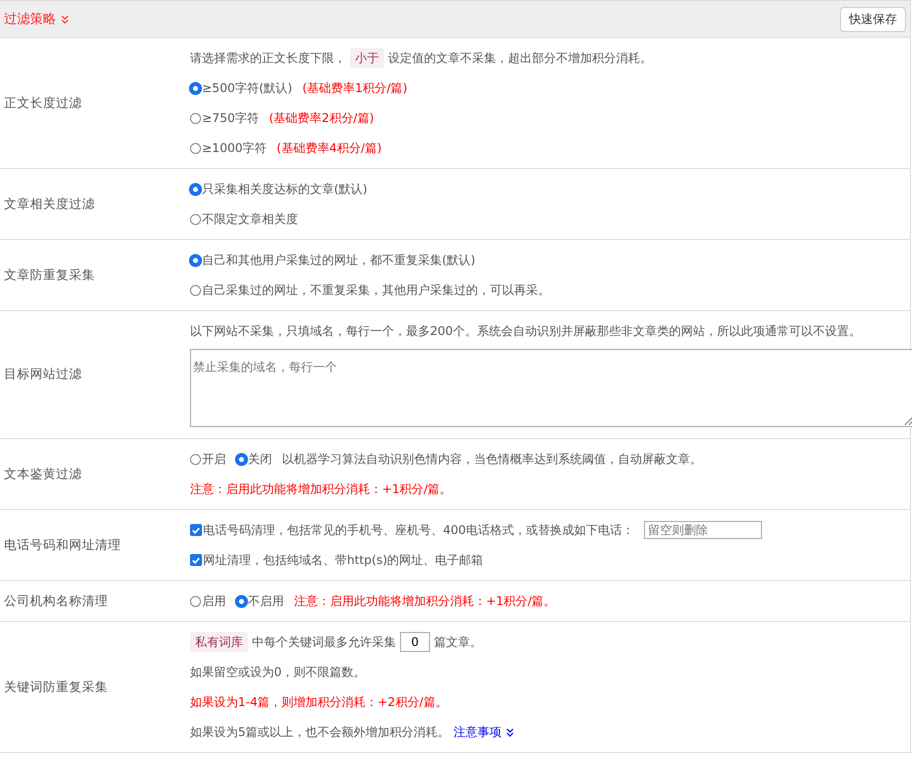  Describe the element at coordinates (703, 530) in the screenshot. I see `phone-input-field: 留空则删除` at that location.